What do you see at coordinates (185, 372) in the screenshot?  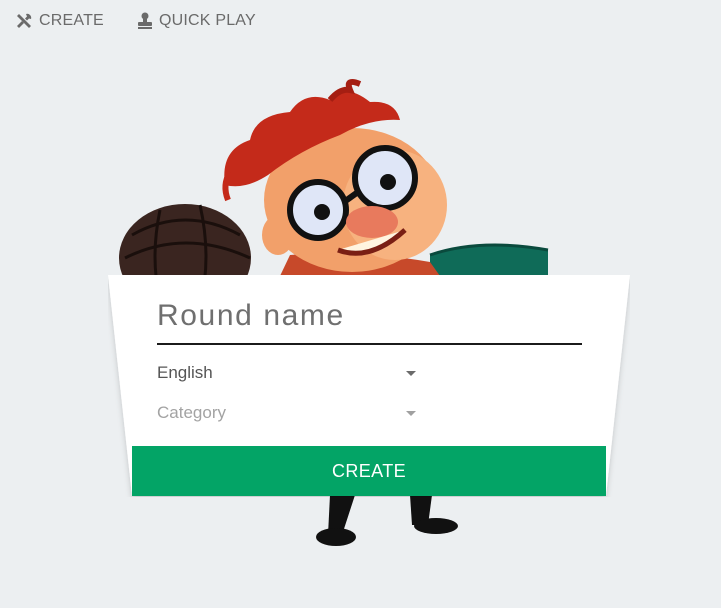 I see `language-select-value: English` at bounding box center [185, 372].